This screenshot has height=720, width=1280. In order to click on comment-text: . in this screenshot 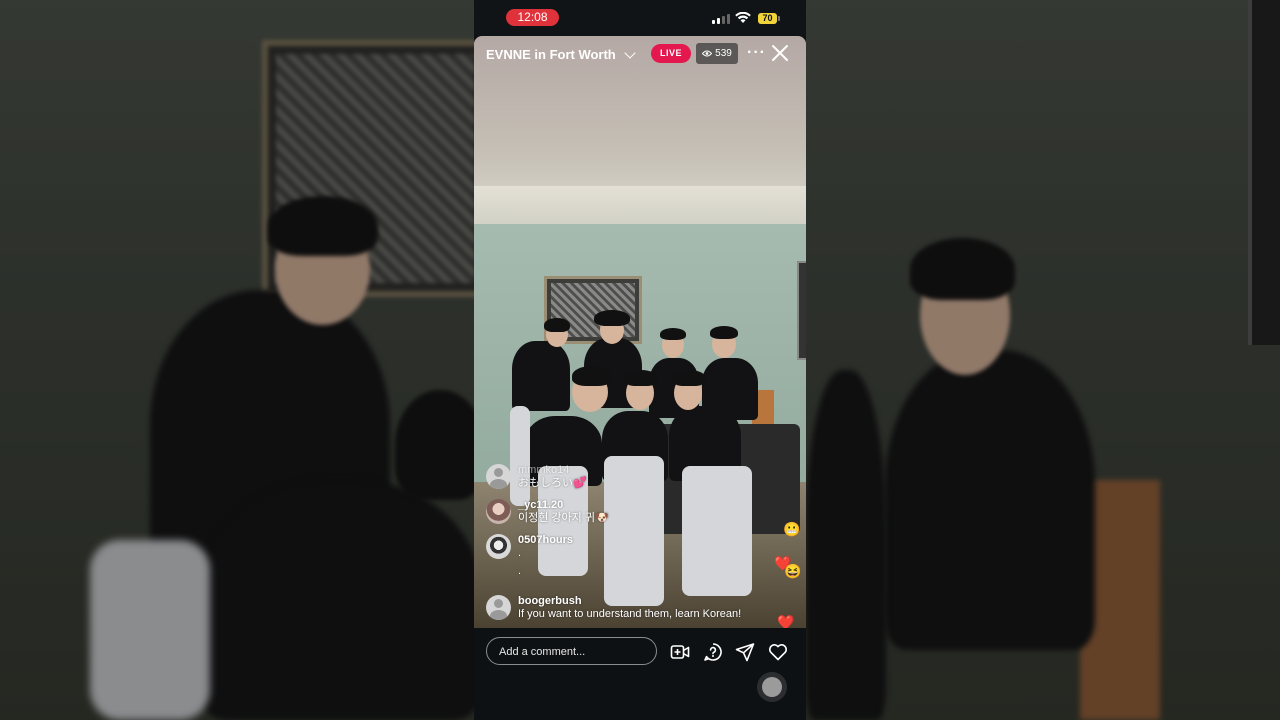, I will do `click(520, 553)`.